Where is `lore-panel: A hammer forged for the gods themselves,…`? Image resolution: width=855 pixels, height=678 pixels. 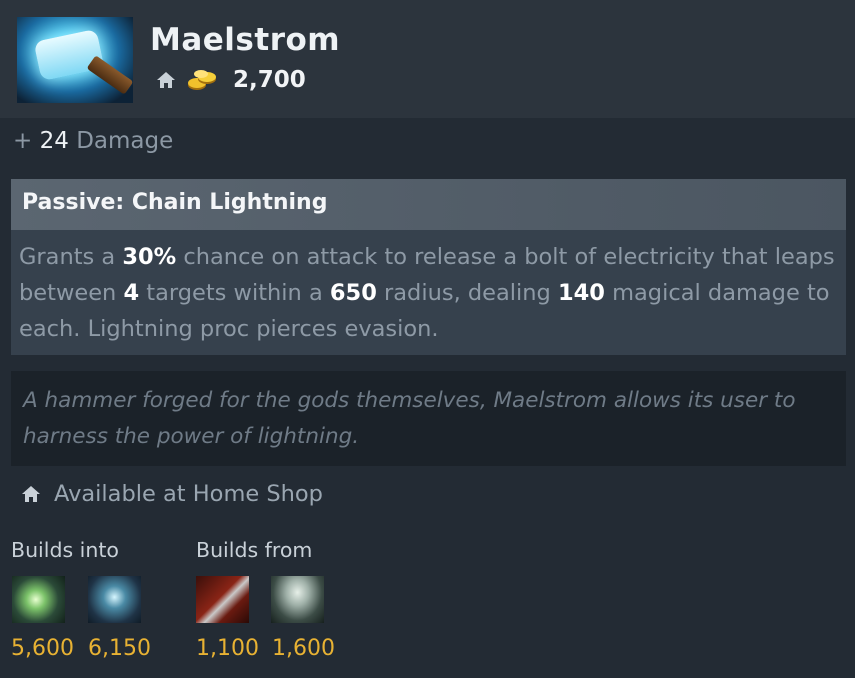 lore-panel: A hammer forged for the gods themselves,… is located at coordinates (428, 418).